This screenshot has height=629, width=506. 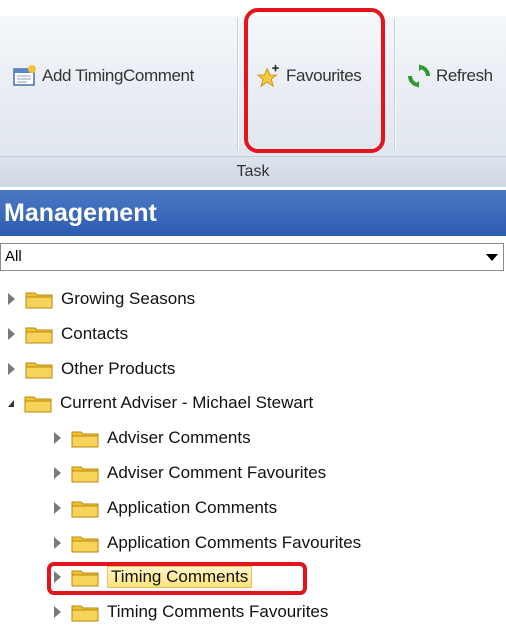 I want to click on panel-title: Management, so click(x=253, y=213).